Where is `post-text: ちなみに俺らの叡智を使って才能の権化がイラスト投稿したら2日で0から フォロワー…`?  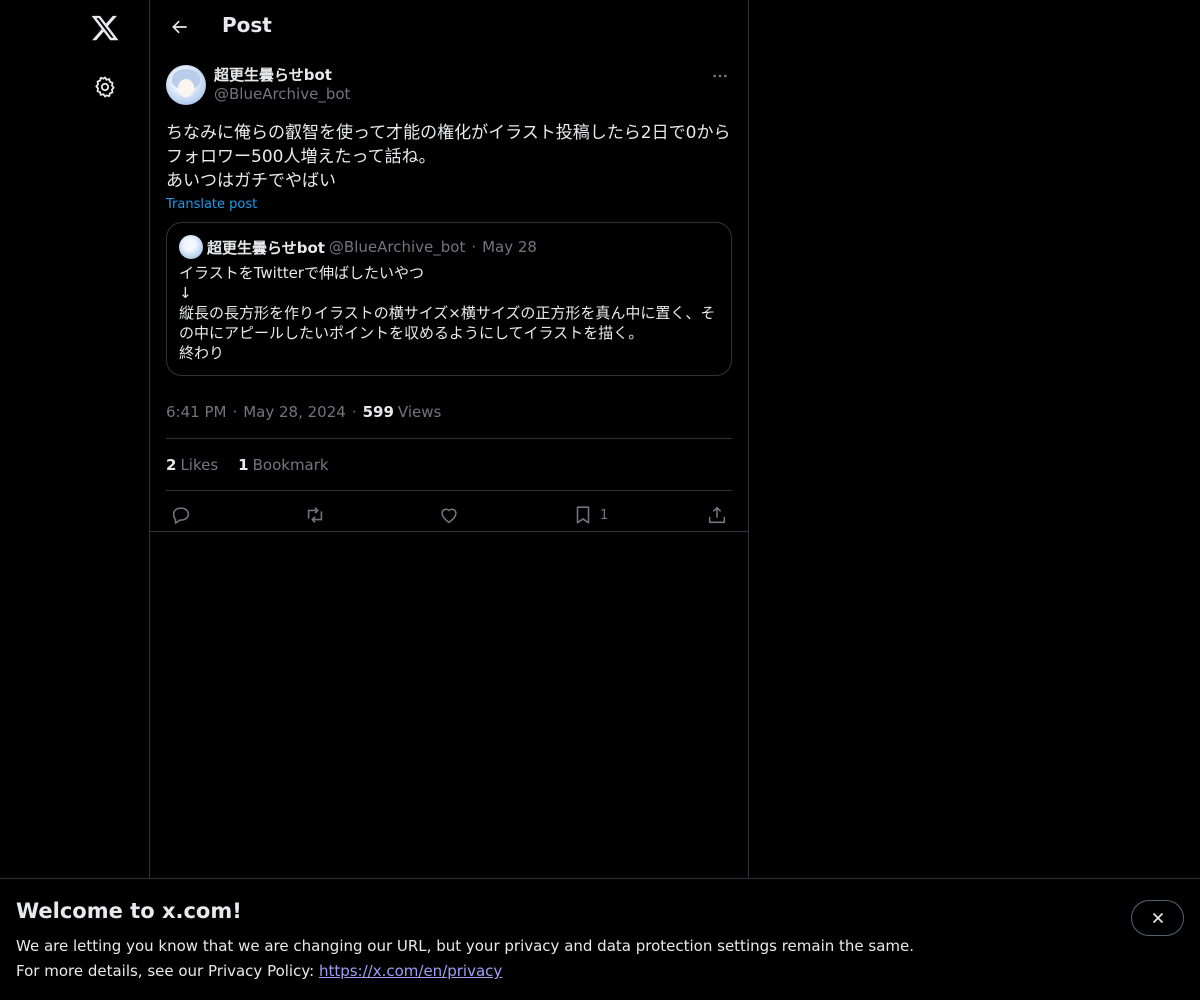
post-text: ちなみに俺らの叡智を使って才能の権化がイラスト投稿したら2日で0から フォロワー… is located at coordinates (448, 157).